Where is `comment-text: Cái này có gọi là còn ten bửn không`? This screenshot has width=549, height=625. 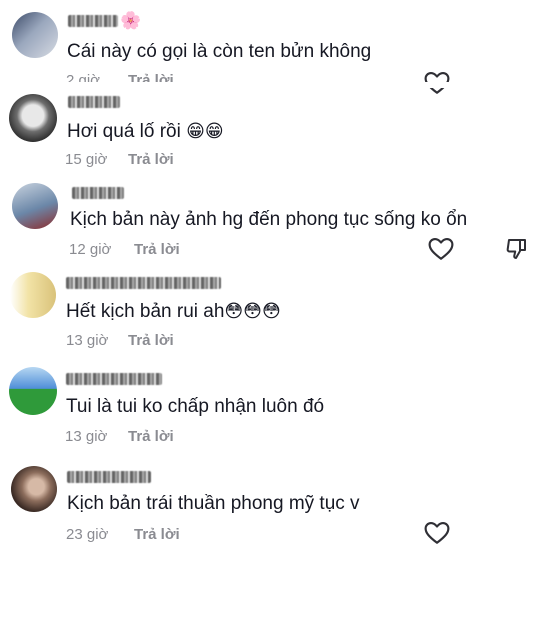
comment-text: Cái này có gọi là còn ten bửn không is located at coordinates (219, 51).